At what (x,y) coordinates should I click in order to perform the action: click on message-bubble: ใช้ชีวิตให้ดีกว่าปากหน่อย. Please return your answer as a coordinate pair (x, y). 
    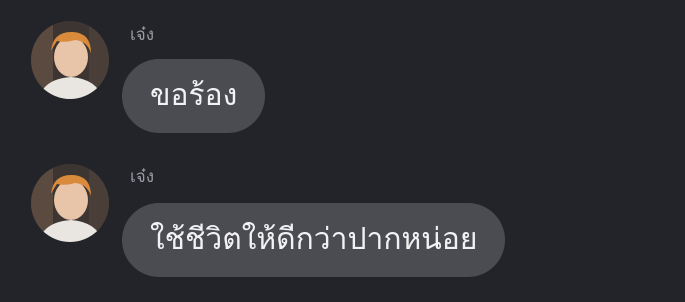
    Looking at the image, I should click on (314, 240).